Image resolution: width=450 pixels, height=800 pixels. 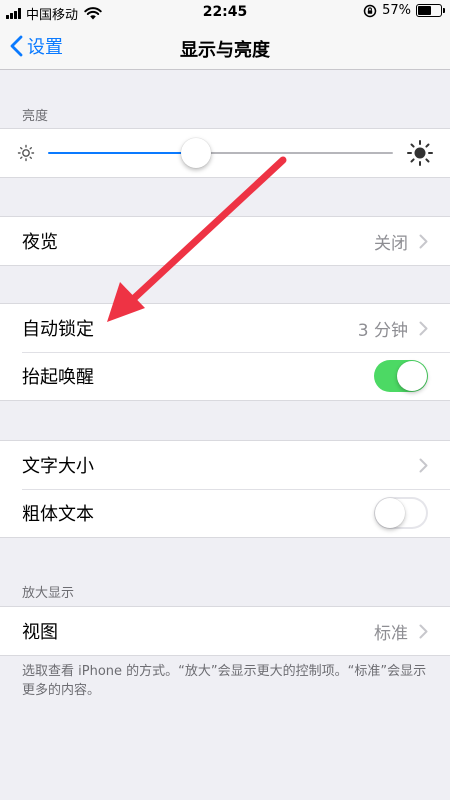 I want to click on bold-text-row: 粗体文本, so click(x=225, y=513).